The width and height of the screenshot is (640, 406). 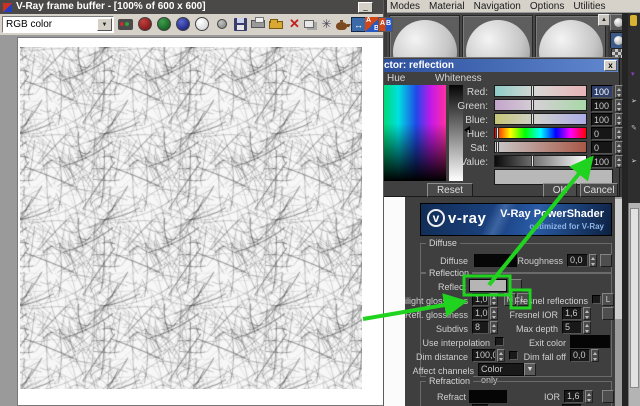 I want to click on main-vertical-scrollbar, so click(x=634, y=304).